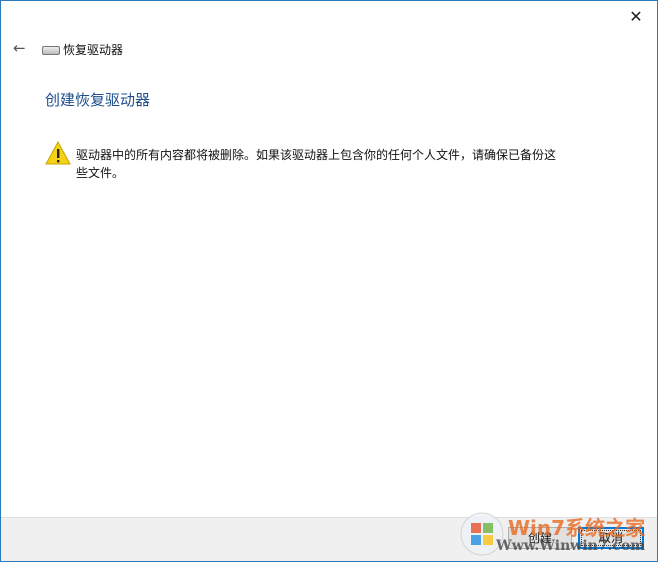 This screenshot has height=562, width=658. What do you see at coordinates (93, 50) in the screenshot?
I see `window-title: 恢复驱动器` at bounding box center [93, 50].